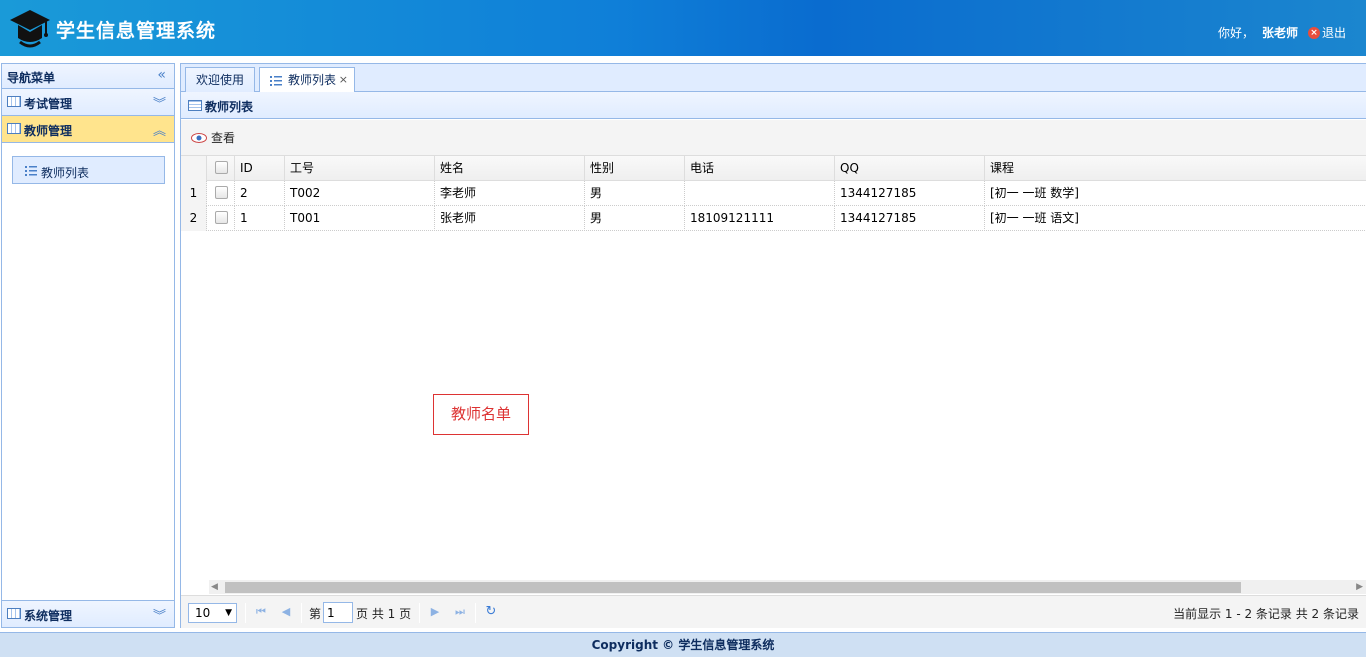 Image resolution: width=1366 pixels, height=657 pixels. I want to click on sidebar: 导航菜单 « 考试管理 ︾ 教师管理 ︽ 教师列表 系统管理 ︾, so click(88, 345).